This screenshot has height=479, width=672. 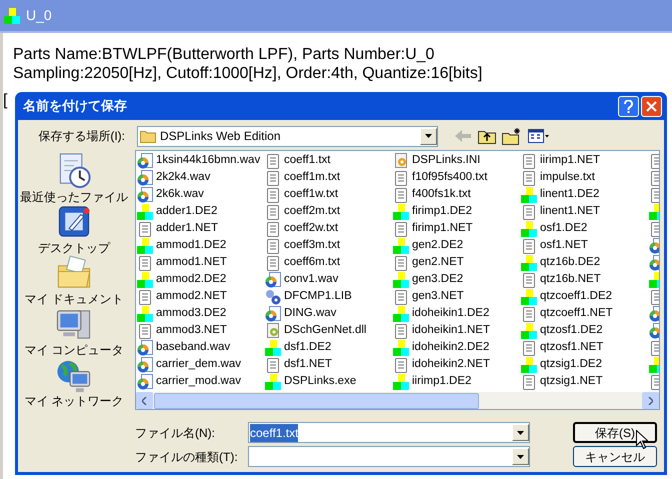 What do you see at coordinates (223, 54) in the screenshot?
I see `info-text: Parts Name:BTWLPF(Butterworth LPF), Parts Number:U_0` at bounding box center [223, 54].